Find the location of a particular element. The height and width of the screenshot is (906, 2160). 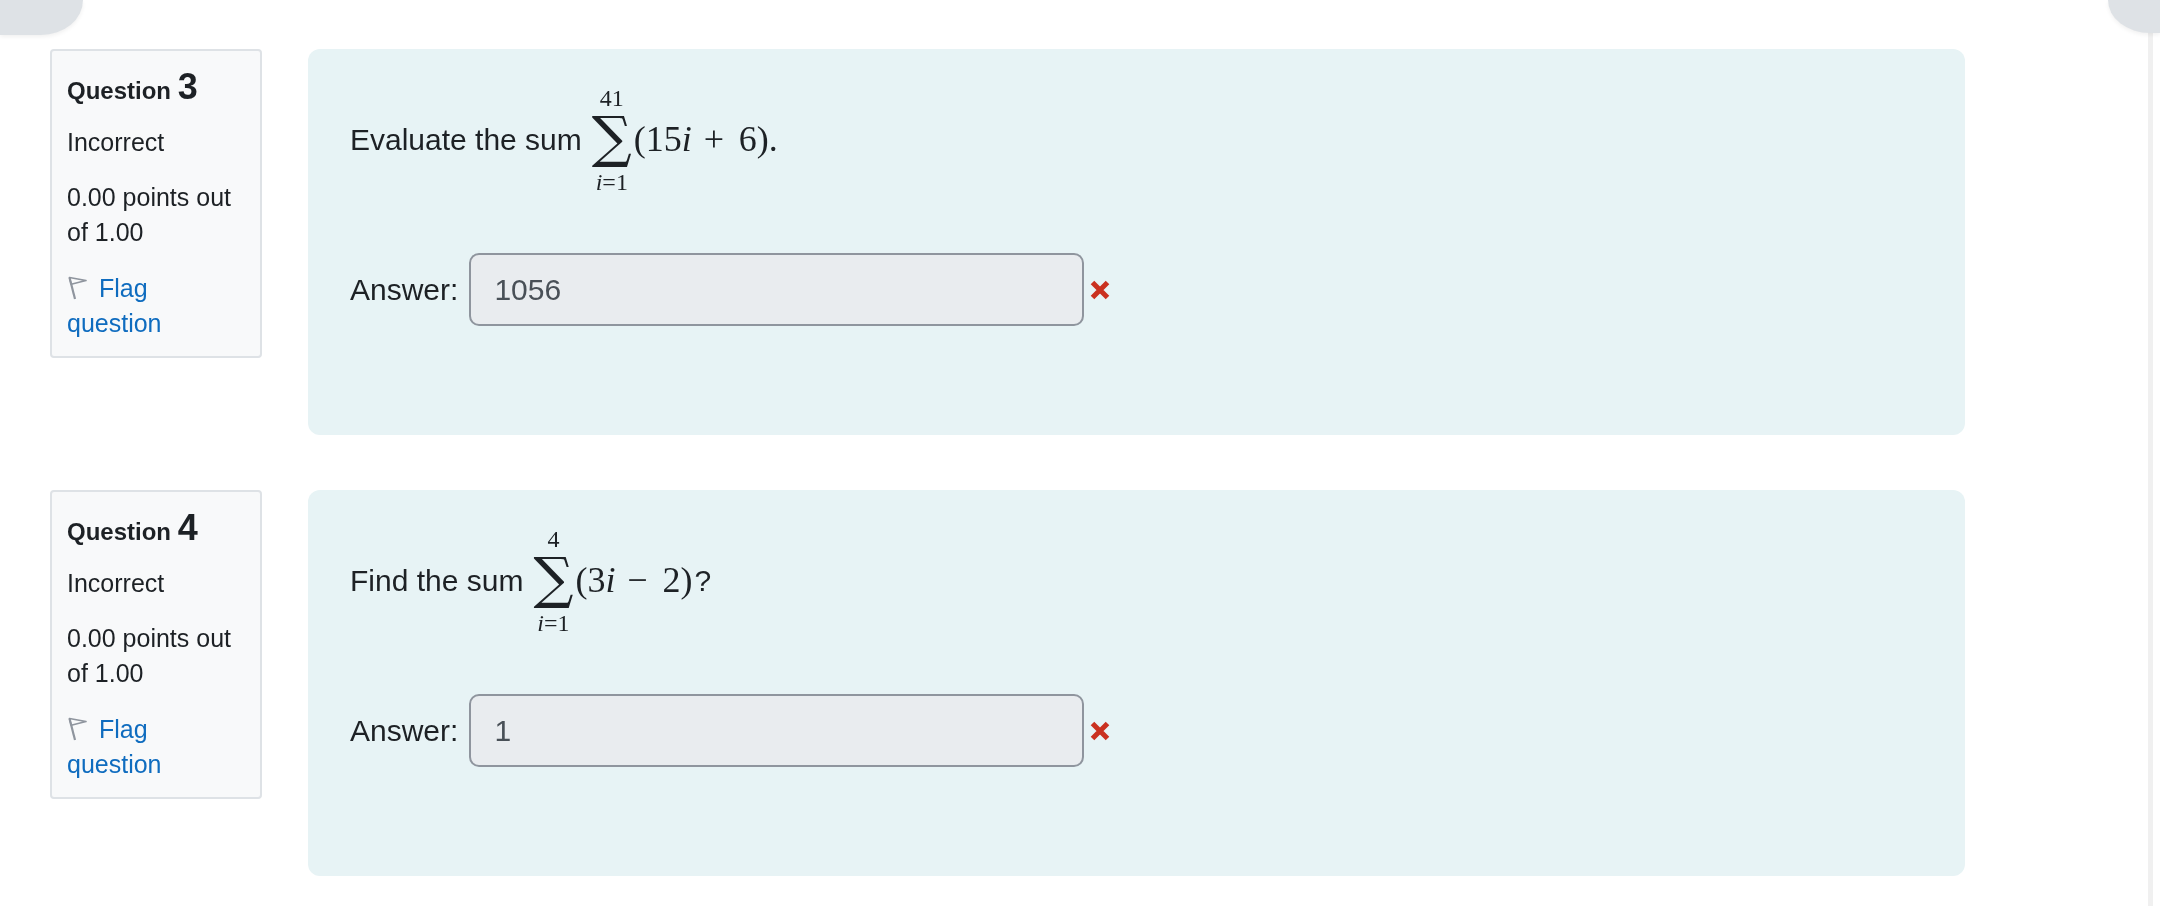

question-text: Find the sum 4 ∑ i=1 (3i − 2)? is located at coordinates (531, 581).